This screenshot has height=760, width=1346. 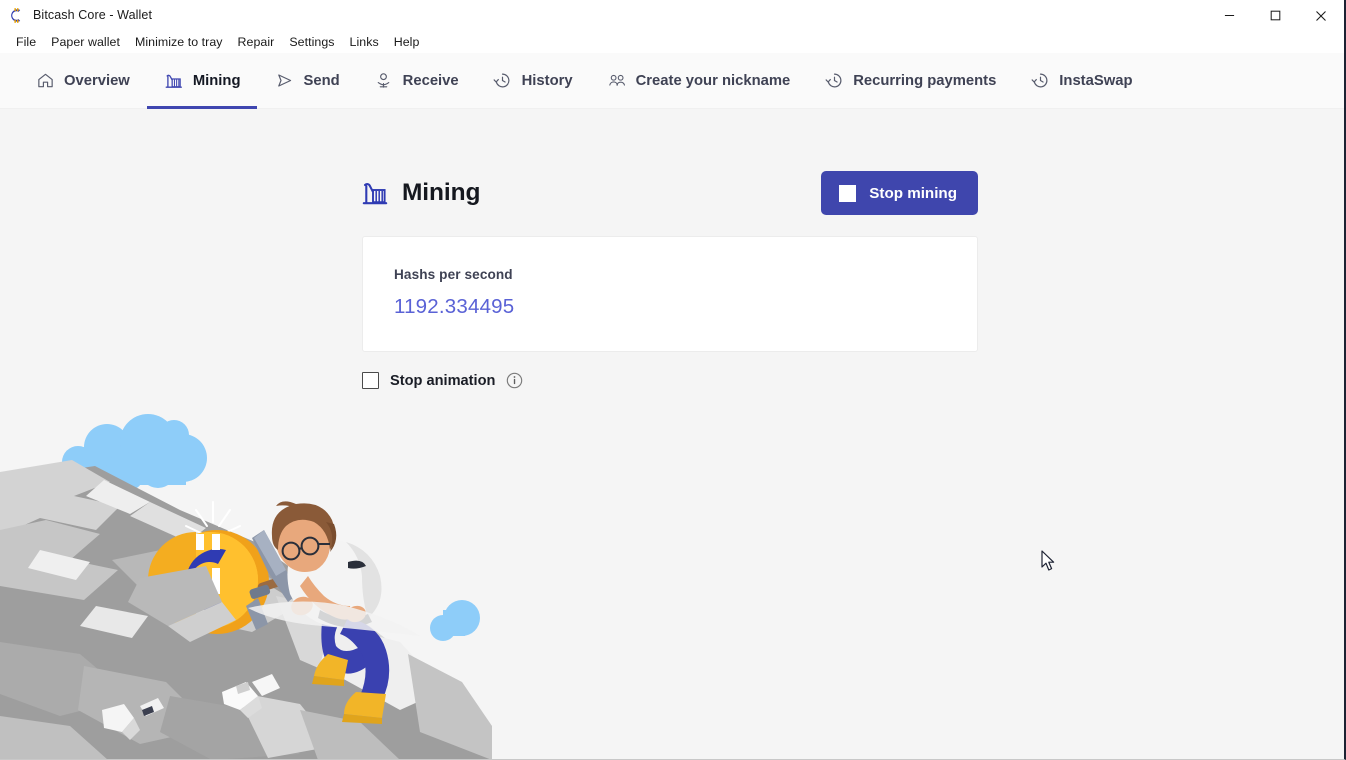 I want to click on stop-animation-checkbox, so click(x=370, y=380).